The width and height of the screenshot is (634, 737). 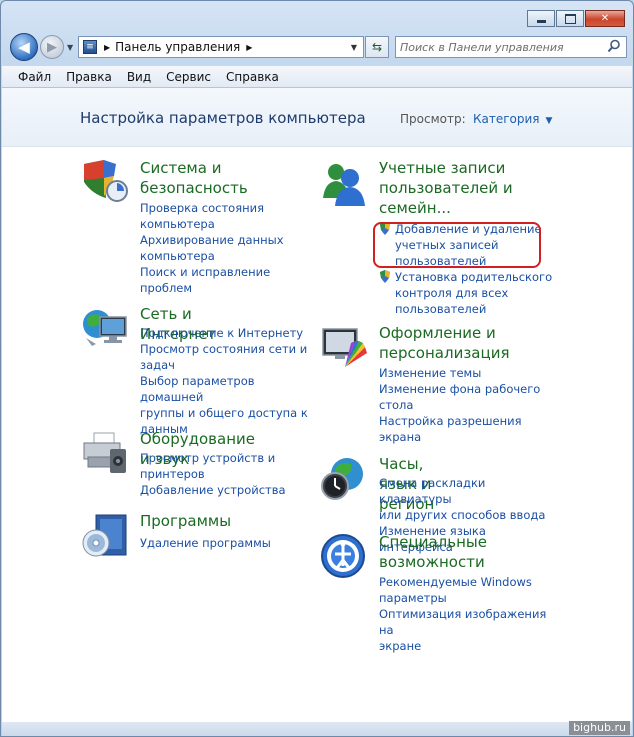 What do you see at coordinates (70, 47) in the screenshot?
I see `recent-pages-dropdown-icon: ▼` at bounding box center [70, 47].